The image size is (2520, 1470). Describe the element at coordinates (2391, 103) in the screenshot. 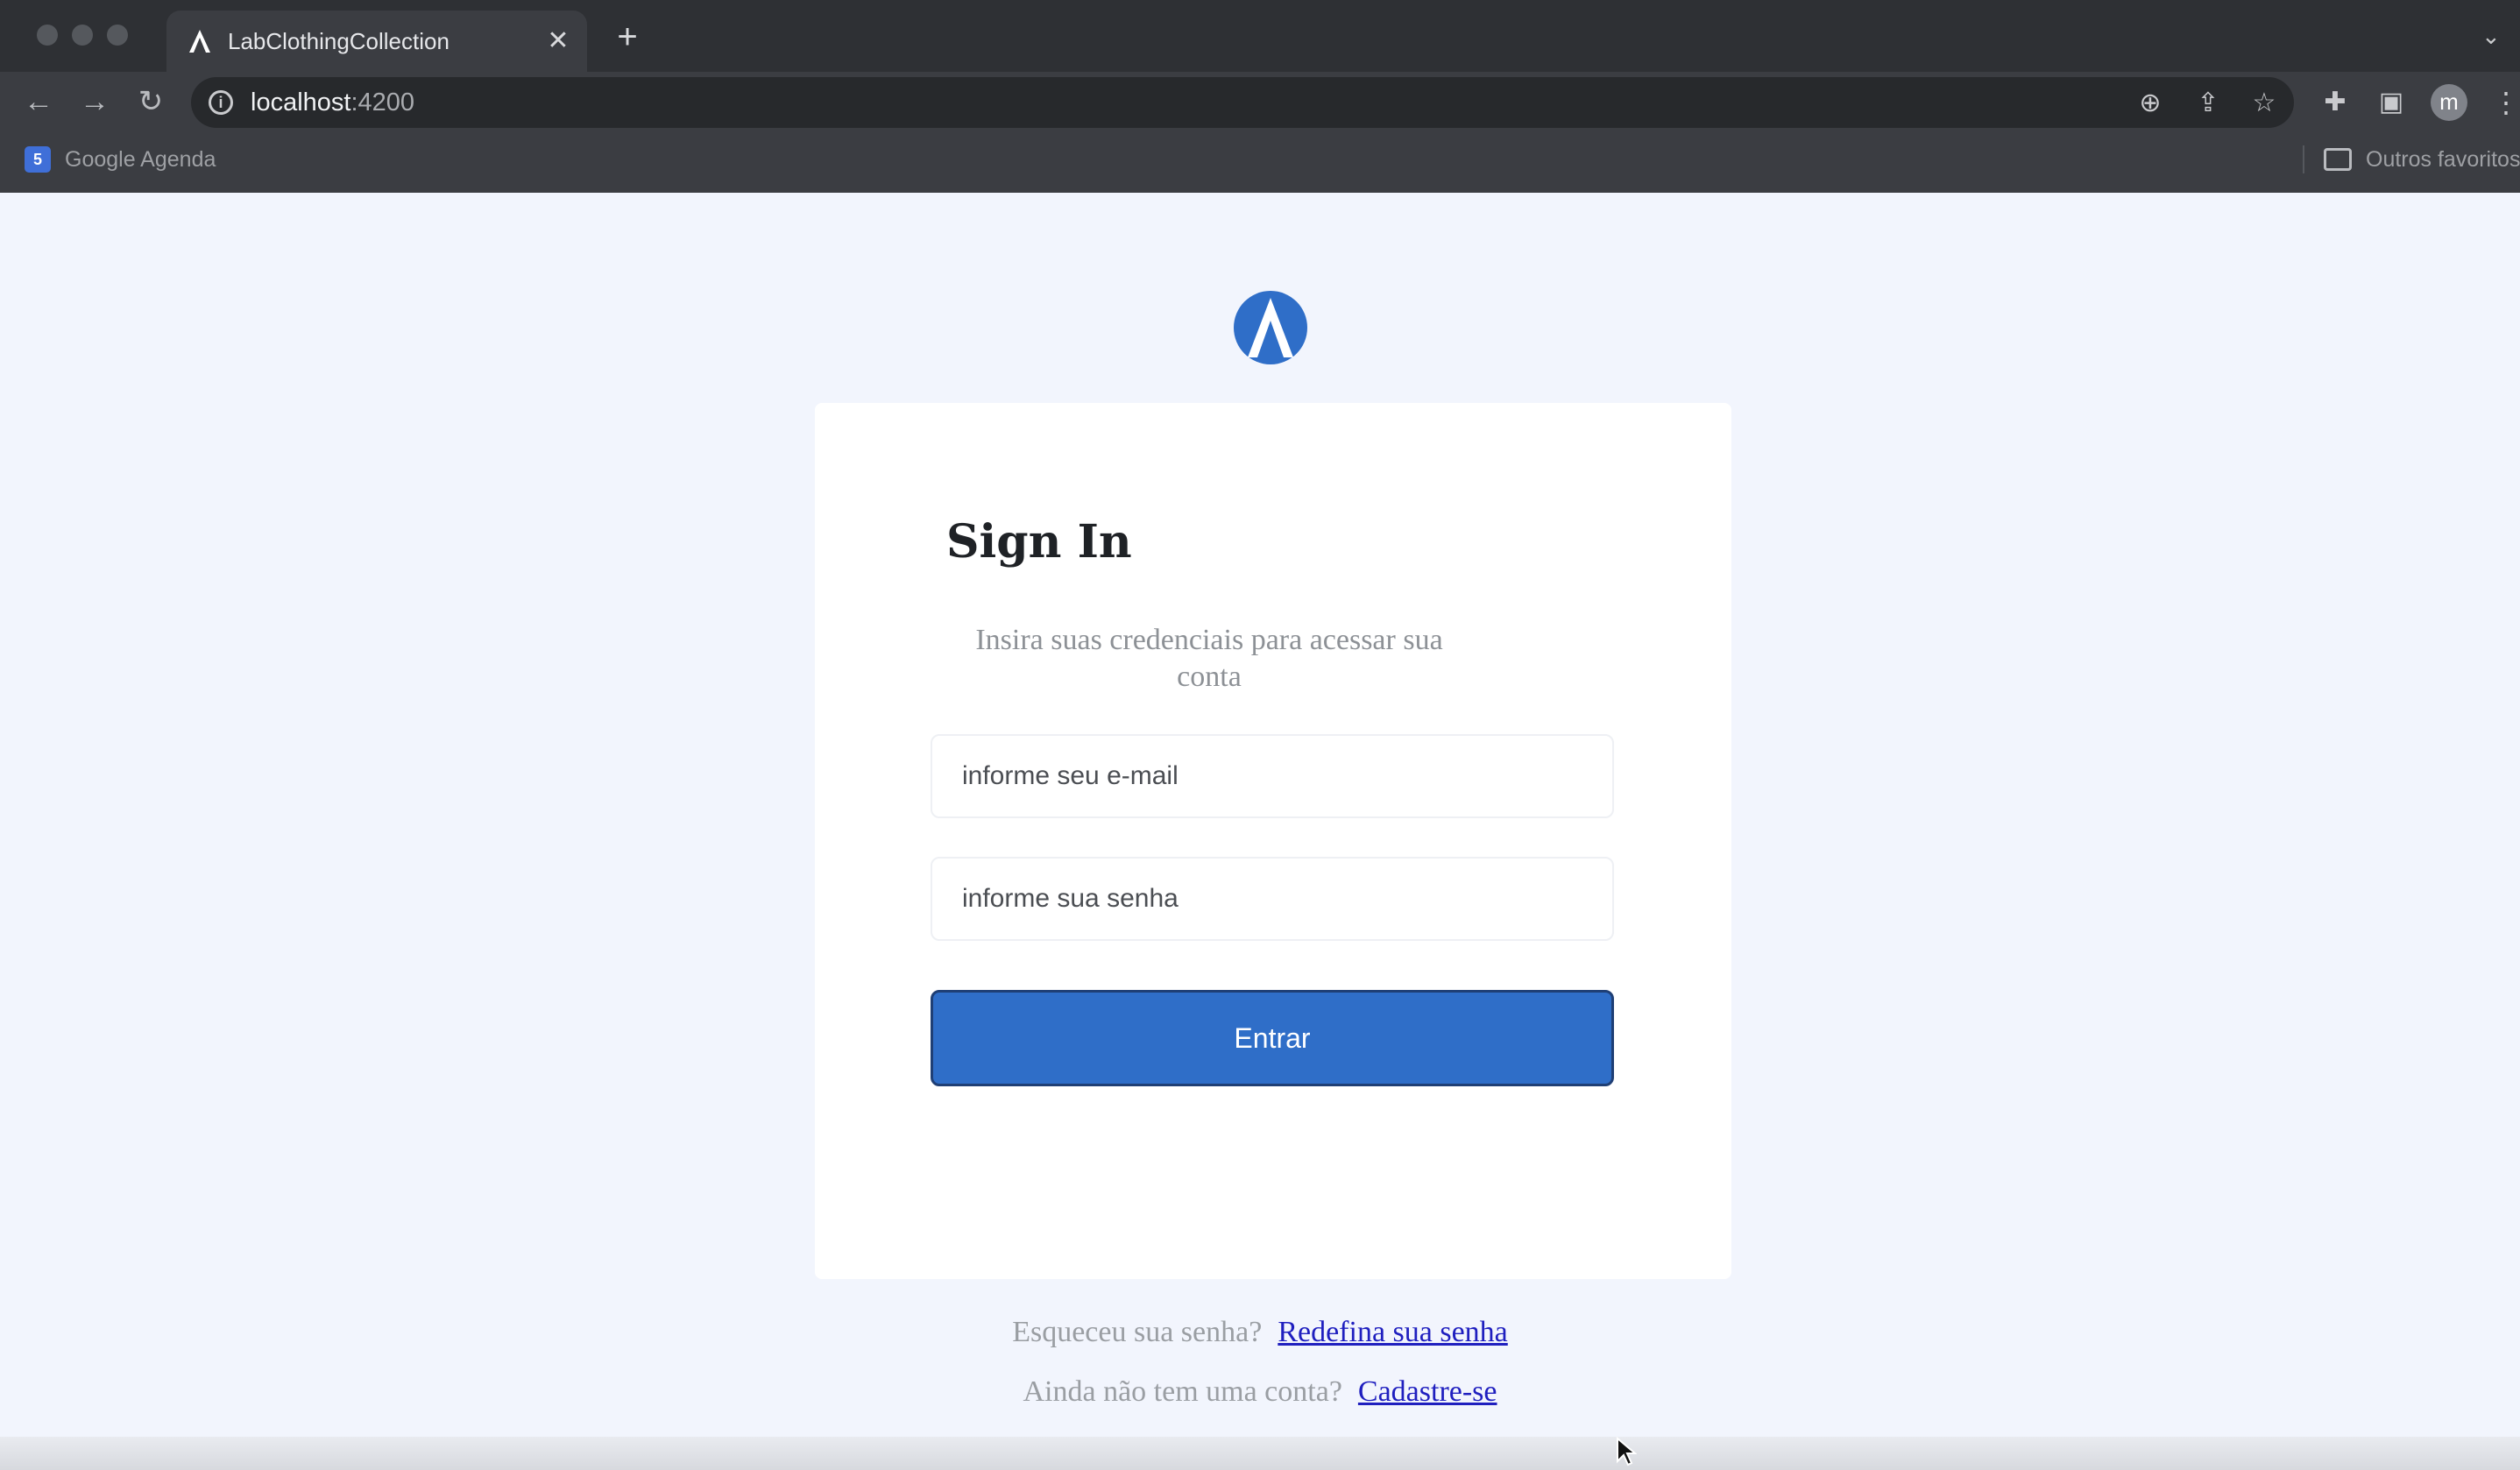

I see `side-panel-icon: ▣` at that location.